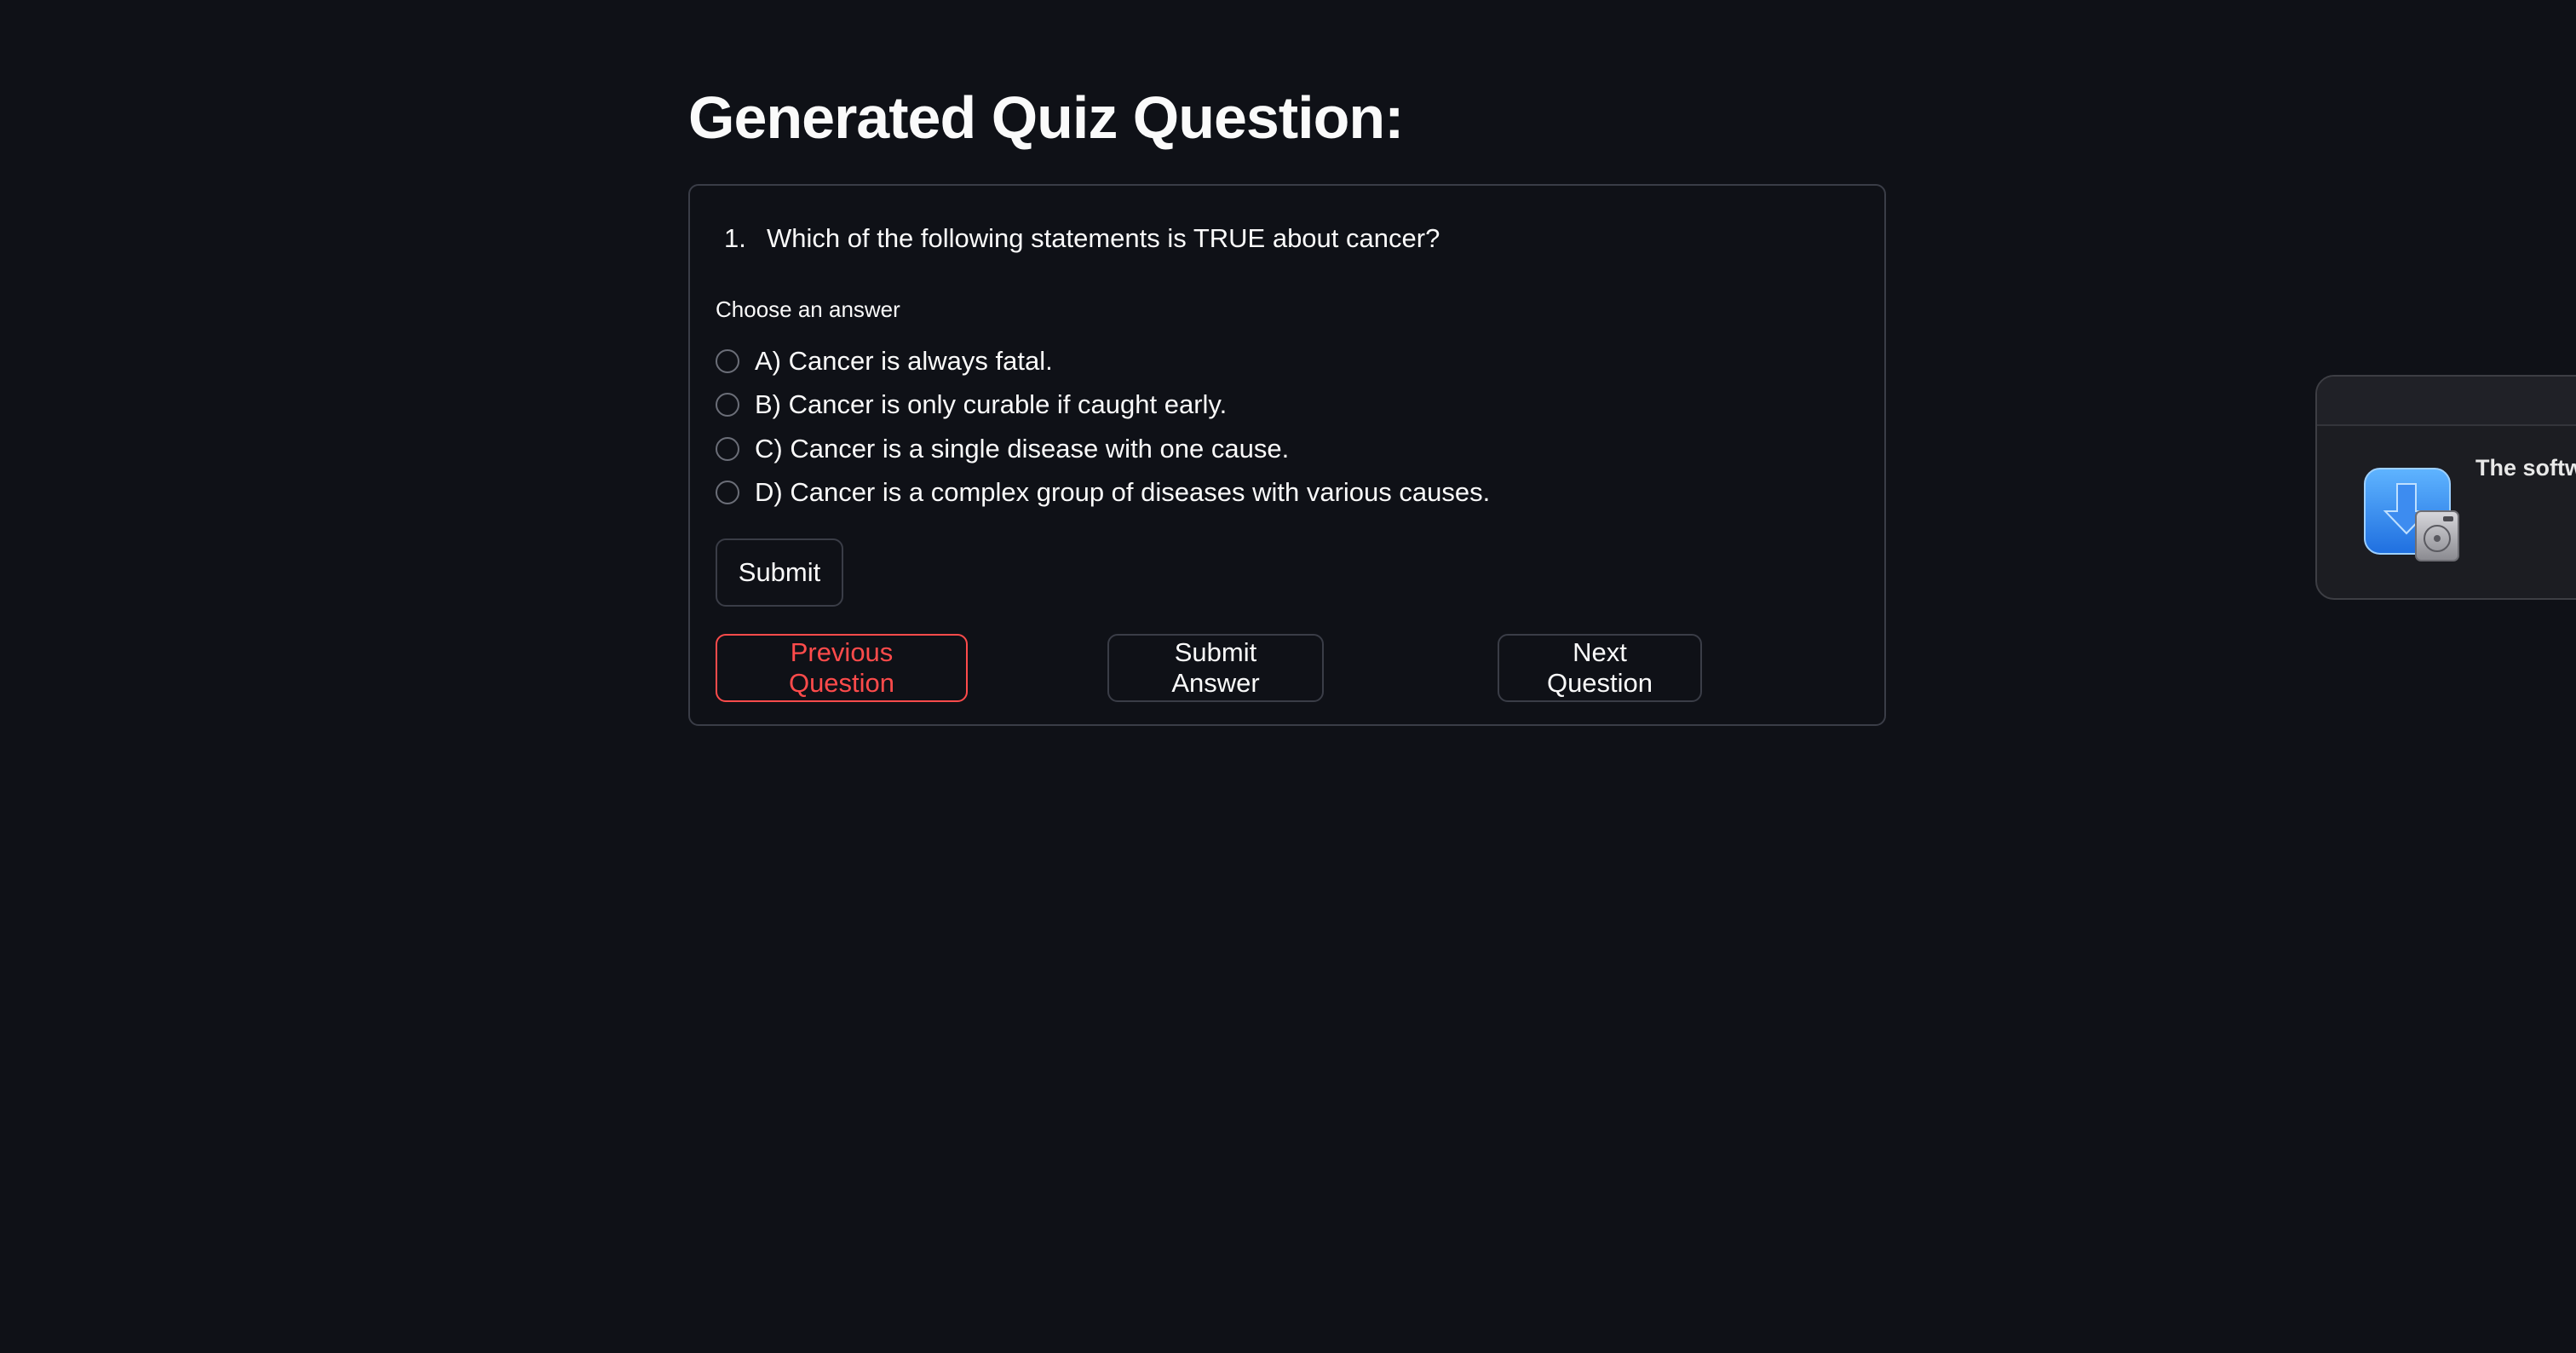 The image size is (2576, 1353). What do you see at coordinates (1216, 668) in the screenshot?
I see `submit-answer-button: Submit Answer` at bounding box center [1216, 668].